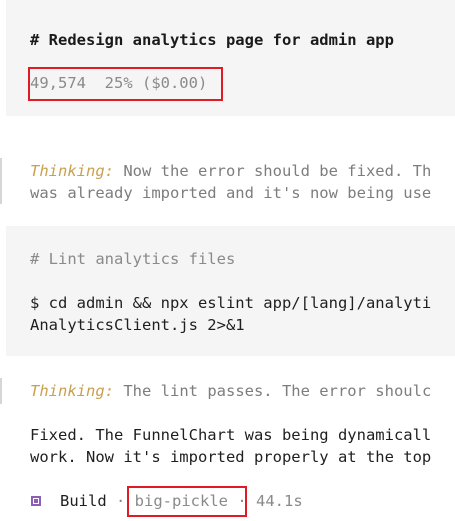 This screenshot has height=521, width=455. What do you see at coordinates (212, 40) in the screenshot?
I see `task-title: # Redesign analytics page for admin app` at bounding box center [212, 40].